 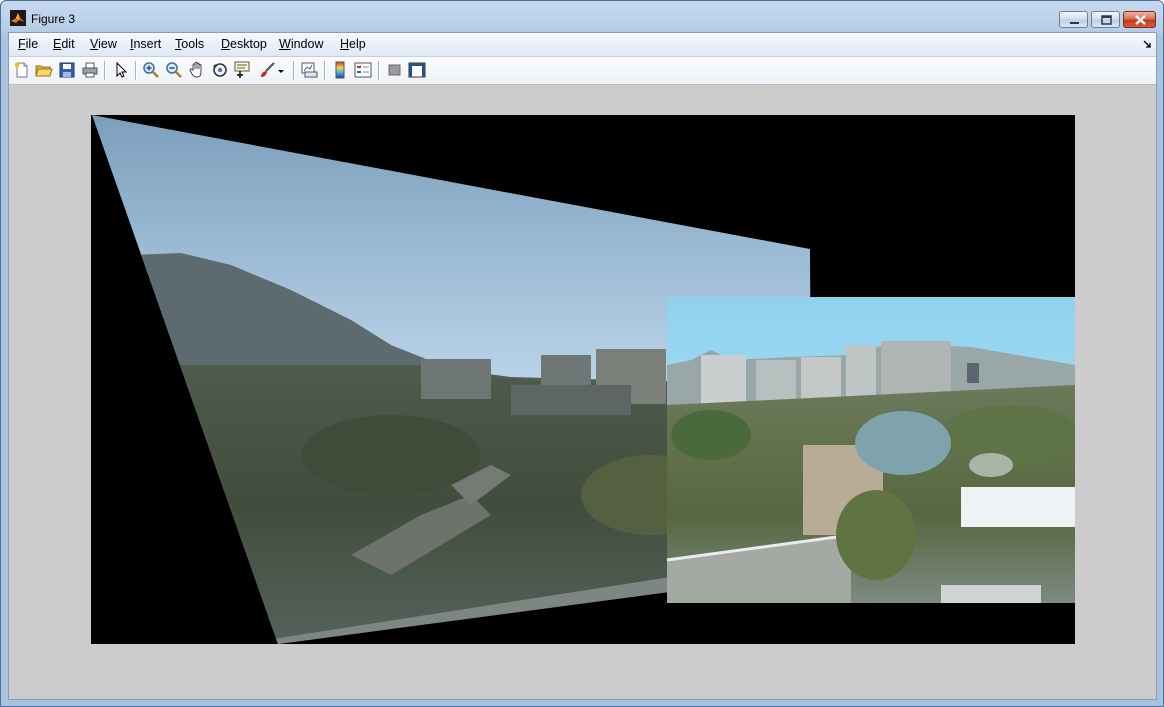 What do you see at coordinates (22, 70) in the screenshot?
I see `new-figure-icon` at bounding box center [22, 70].